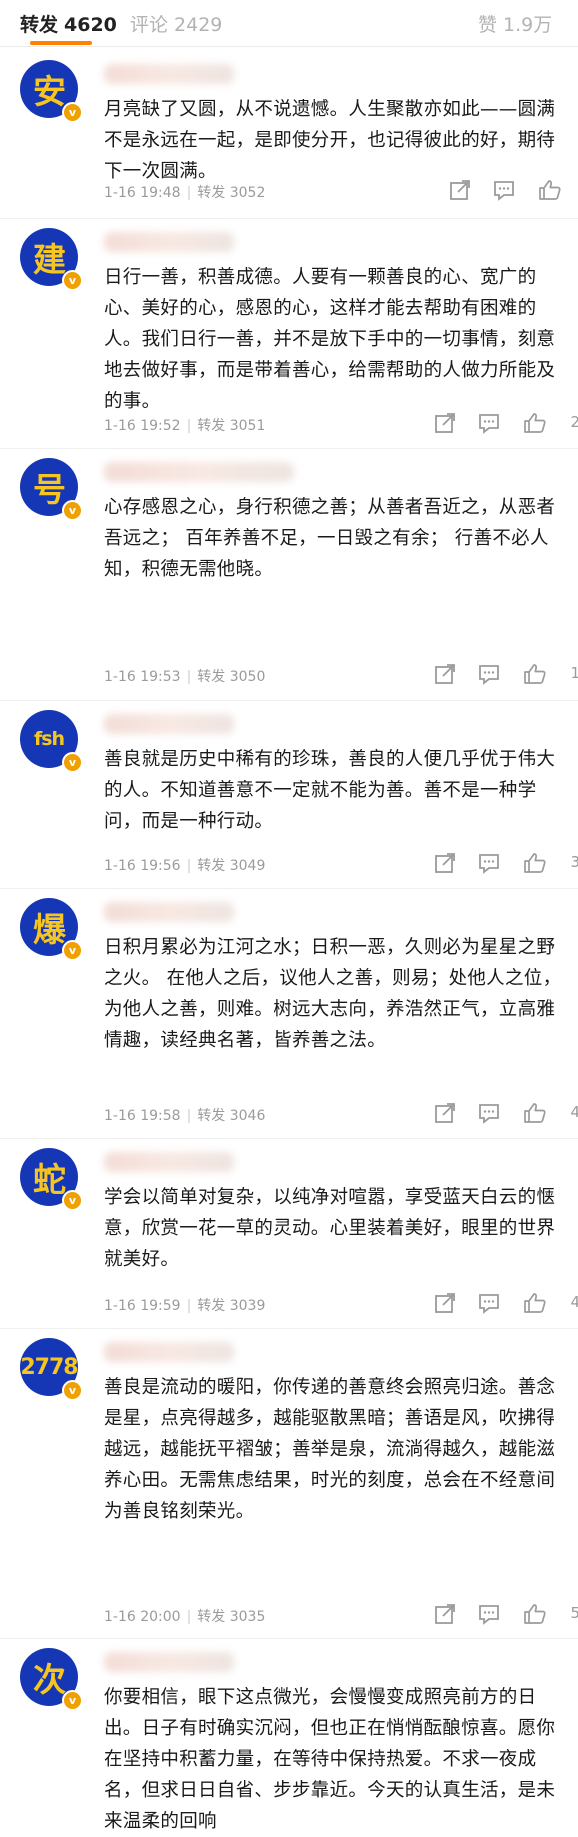 This screenshot has width=578, height=1837. What do you see at coordinates (231, 1116) in the screenshot?
I see `repost-count: 转发 3046` at bounding box center [231, 1116].